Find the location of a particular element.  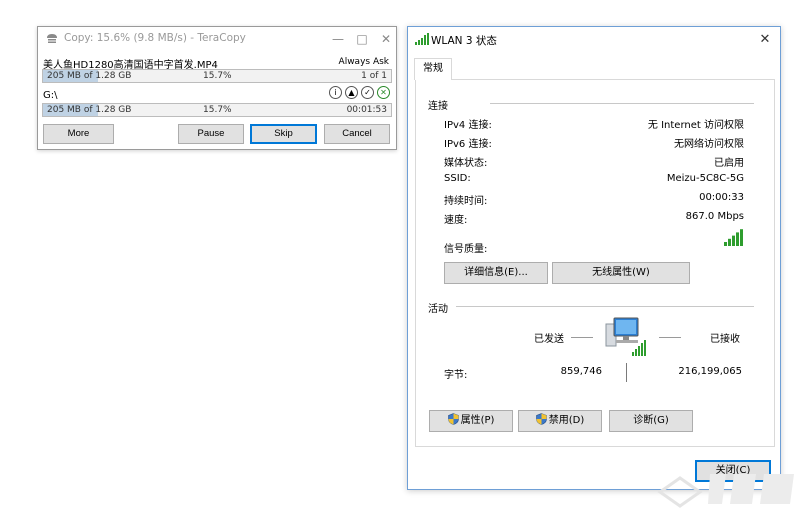

media-state-label: 媒体状态: is located at coordinates (466, 163).